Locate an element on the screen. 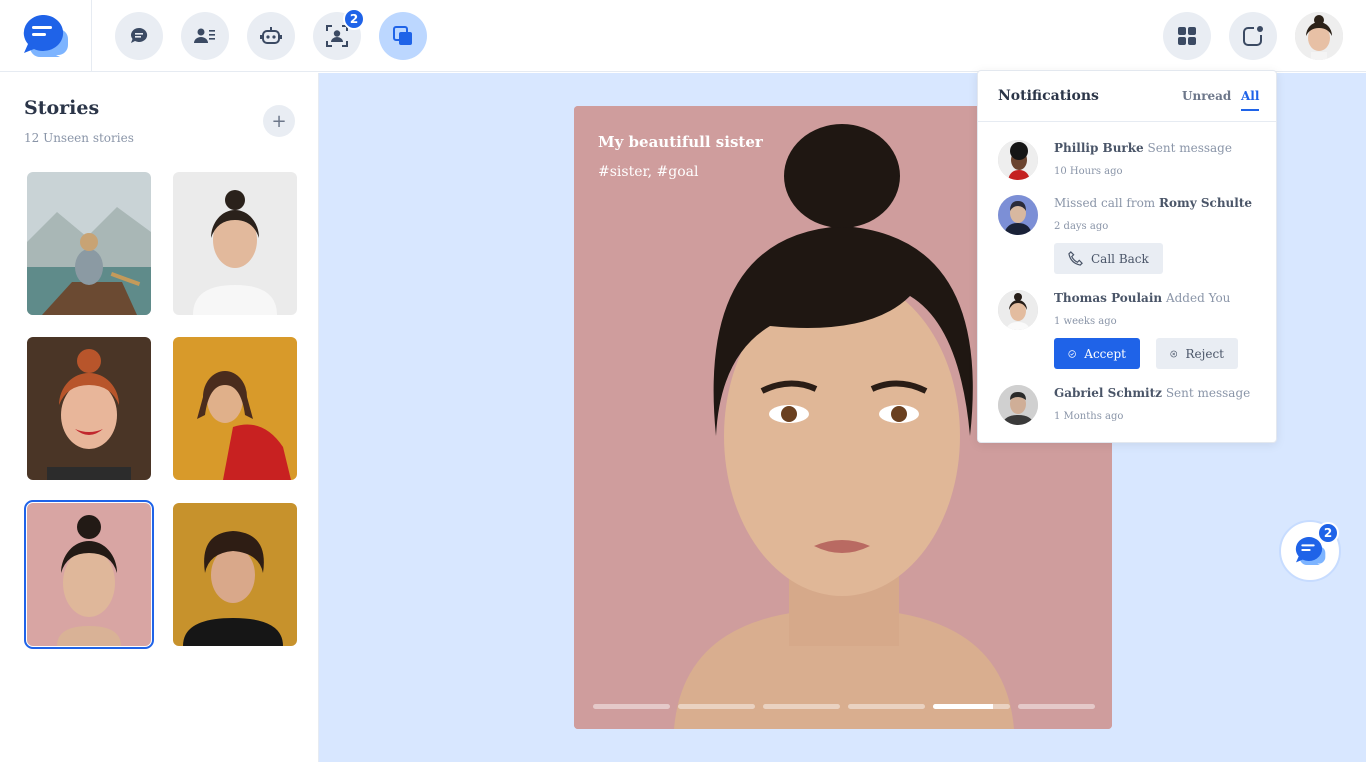 The width and height of the screenshot is (1366, 762). stories-title: Stories is located at coordinates (62, 108).